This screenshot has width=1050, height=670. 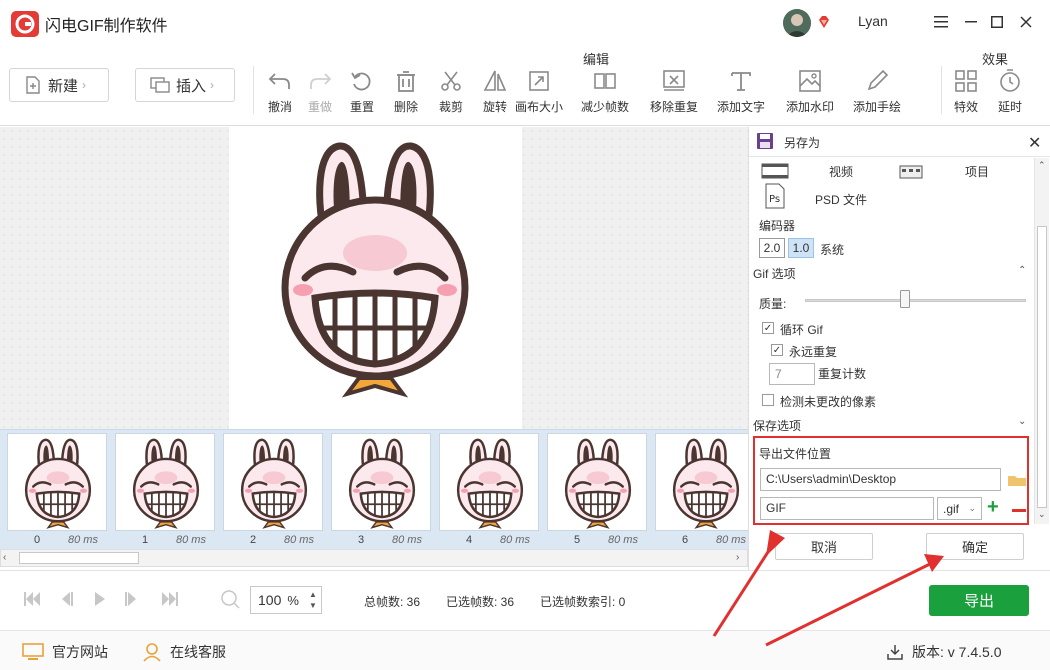 What do you see at coordinates (911, 171) in the screenshot?
I see `project-format-icon` at bounding box center [911, 171].